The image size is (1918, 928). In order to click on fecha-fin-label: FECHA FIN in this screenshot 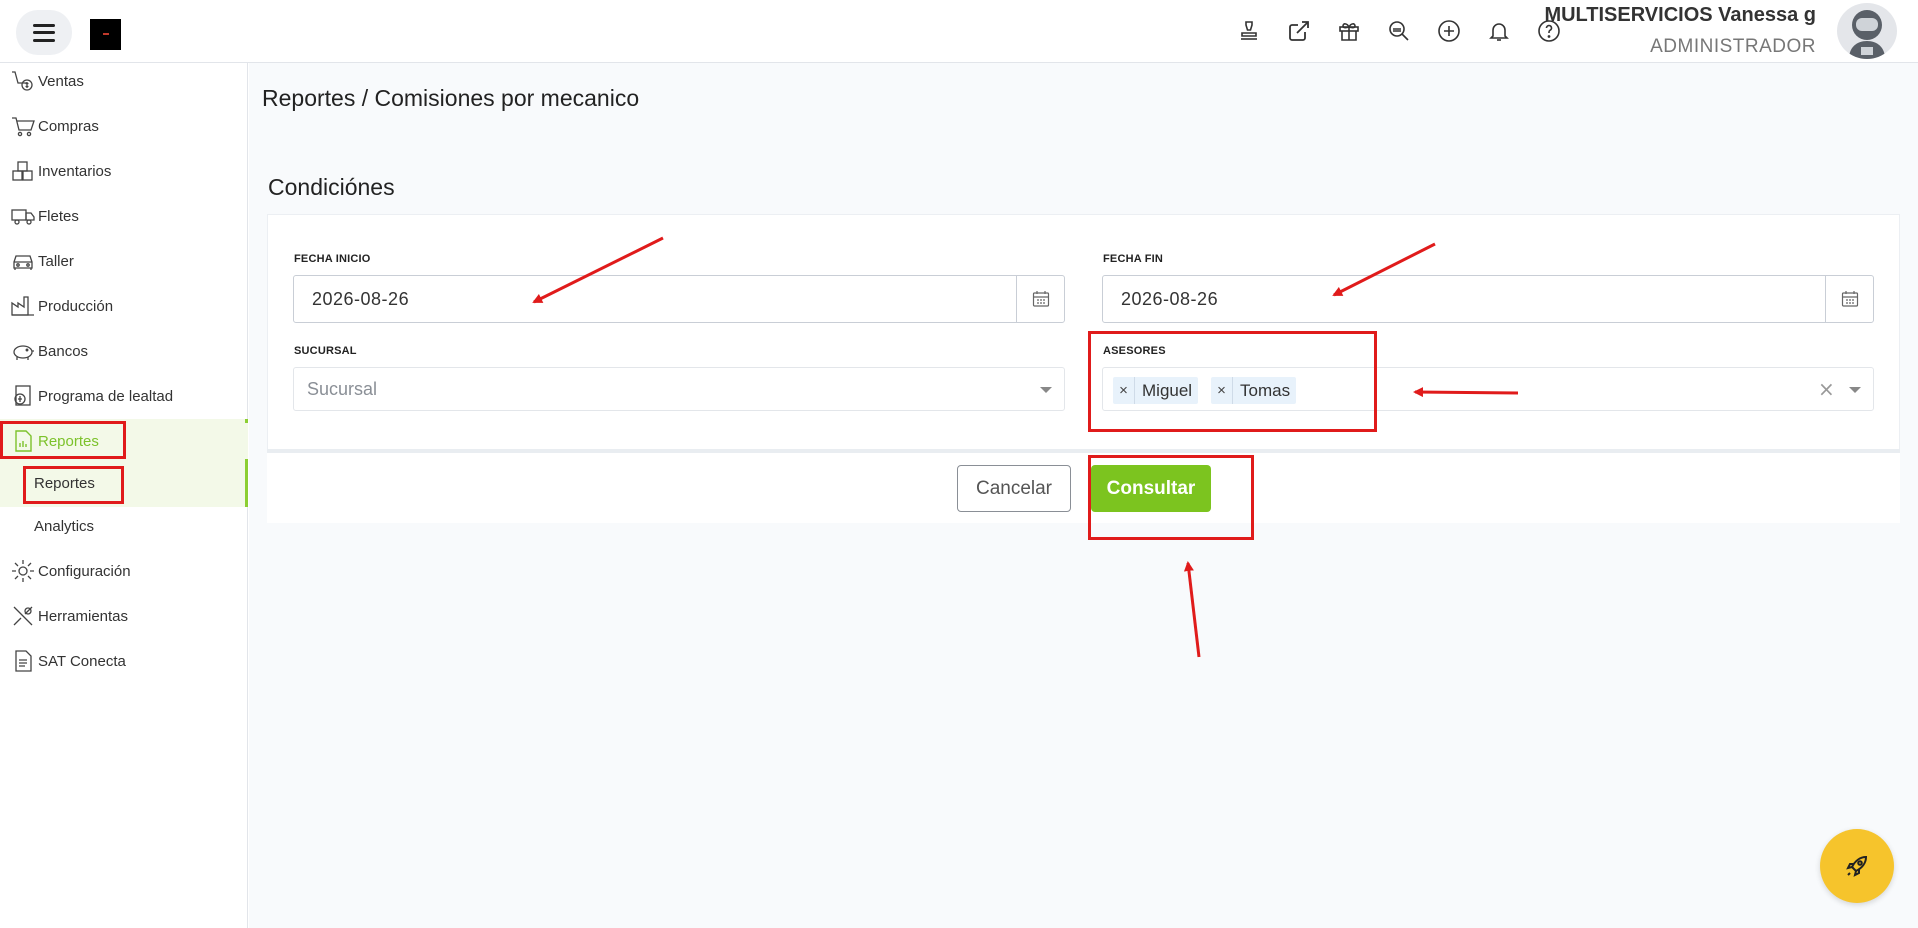, I will do `click(1133, 259)`.